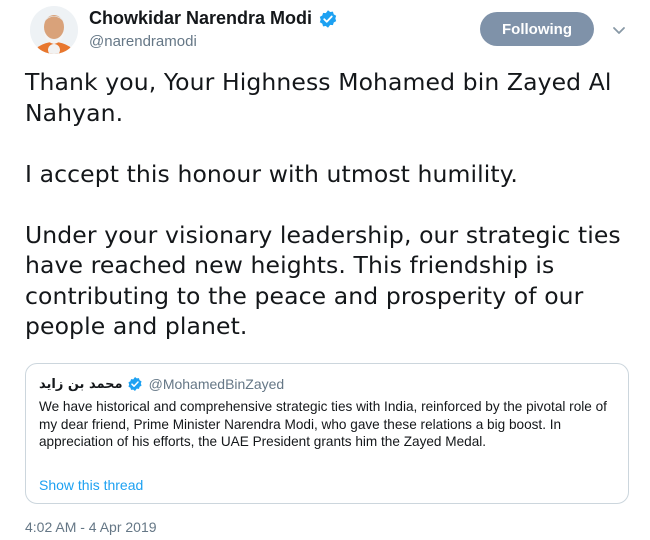  Describe the element at coordinates (619, 30) in the screenshot. I see `chevron-down-icon` at that location.